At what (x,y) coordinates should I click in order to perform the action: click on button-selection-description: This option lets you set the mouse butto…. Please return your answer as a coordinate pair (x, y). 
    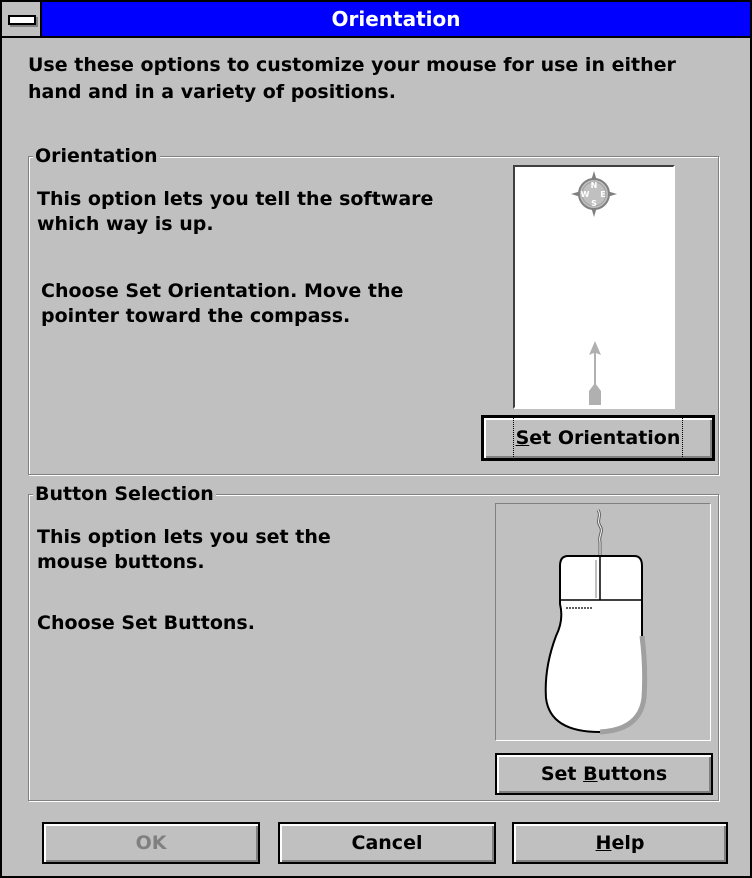
    Looking at the image, I should click on (184, 549).